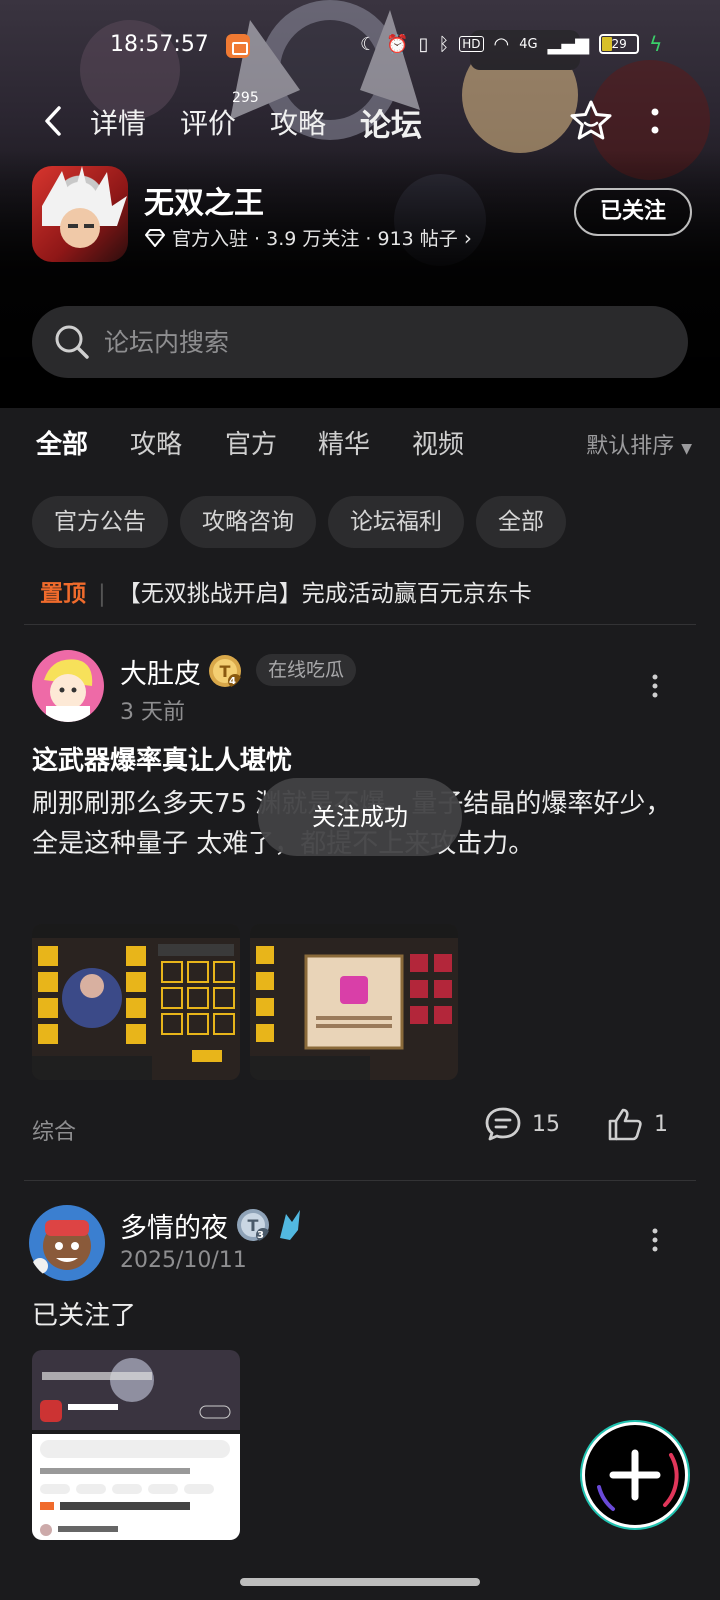 The image size is (720, 1600). I want to click on category-tab-official: 官方, so click(251, 442).